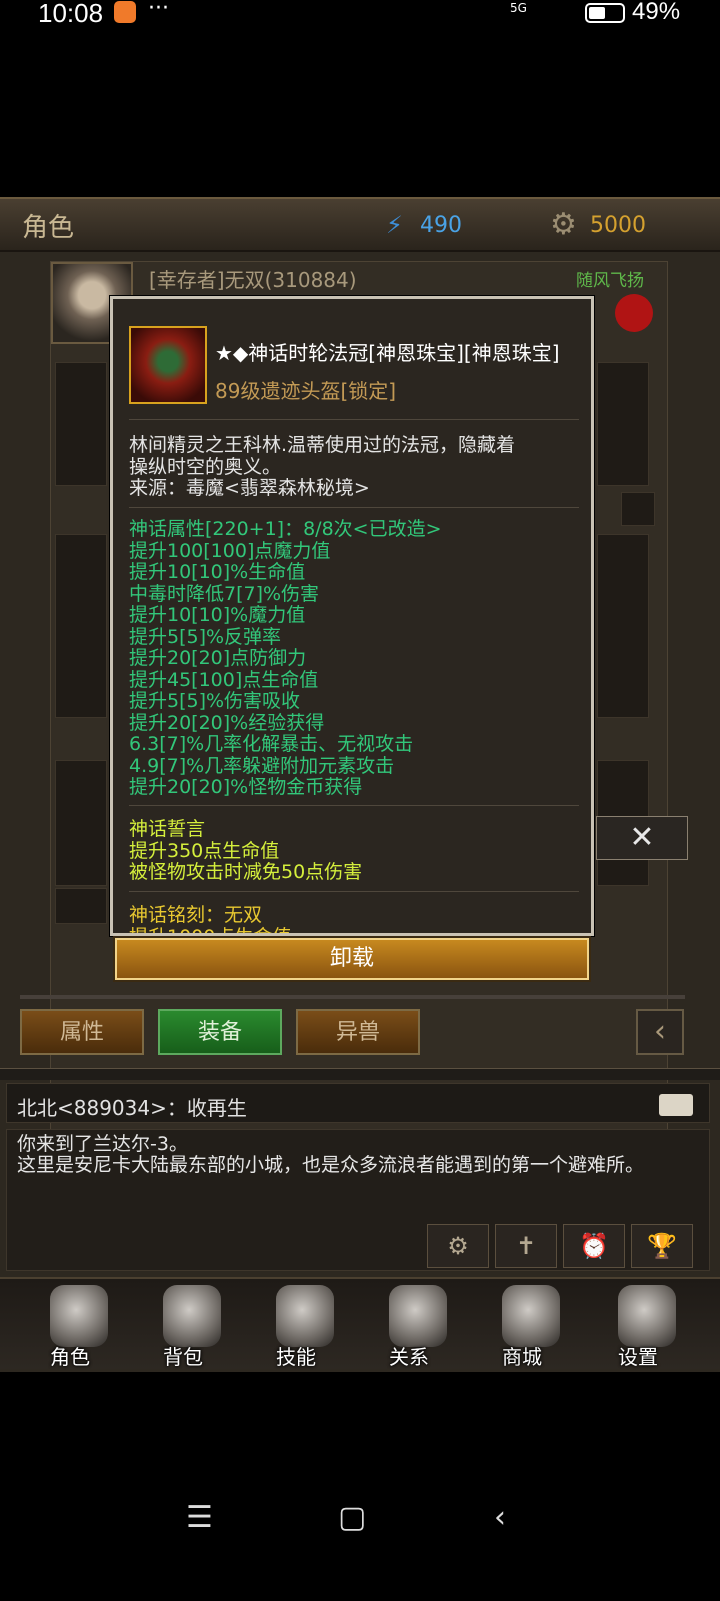 The height and width of the screenshot is (1601, 720). I want to click on clock: 10:08, so click(71, 14).